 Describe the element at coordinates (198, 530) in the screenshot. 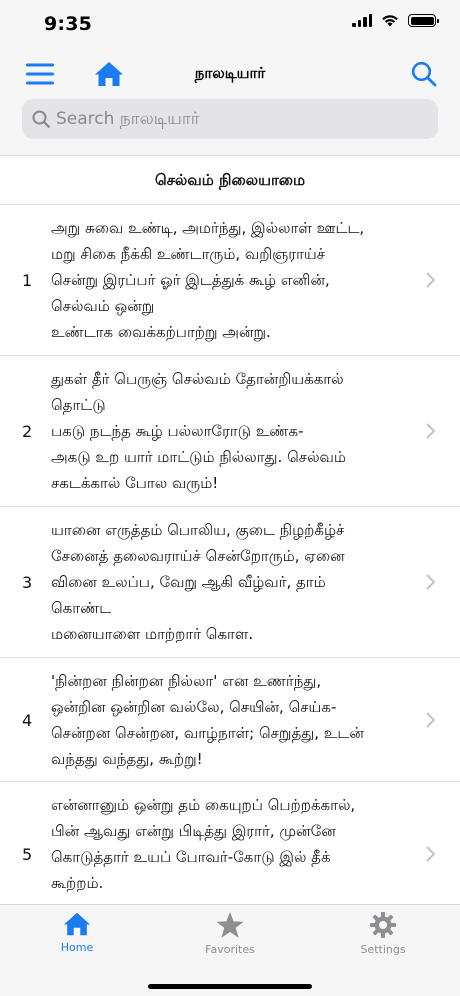

I see `verse-line: யானை எருத்தம் பொலிய, குடை நிழற்கீழ்ச்` at that location.